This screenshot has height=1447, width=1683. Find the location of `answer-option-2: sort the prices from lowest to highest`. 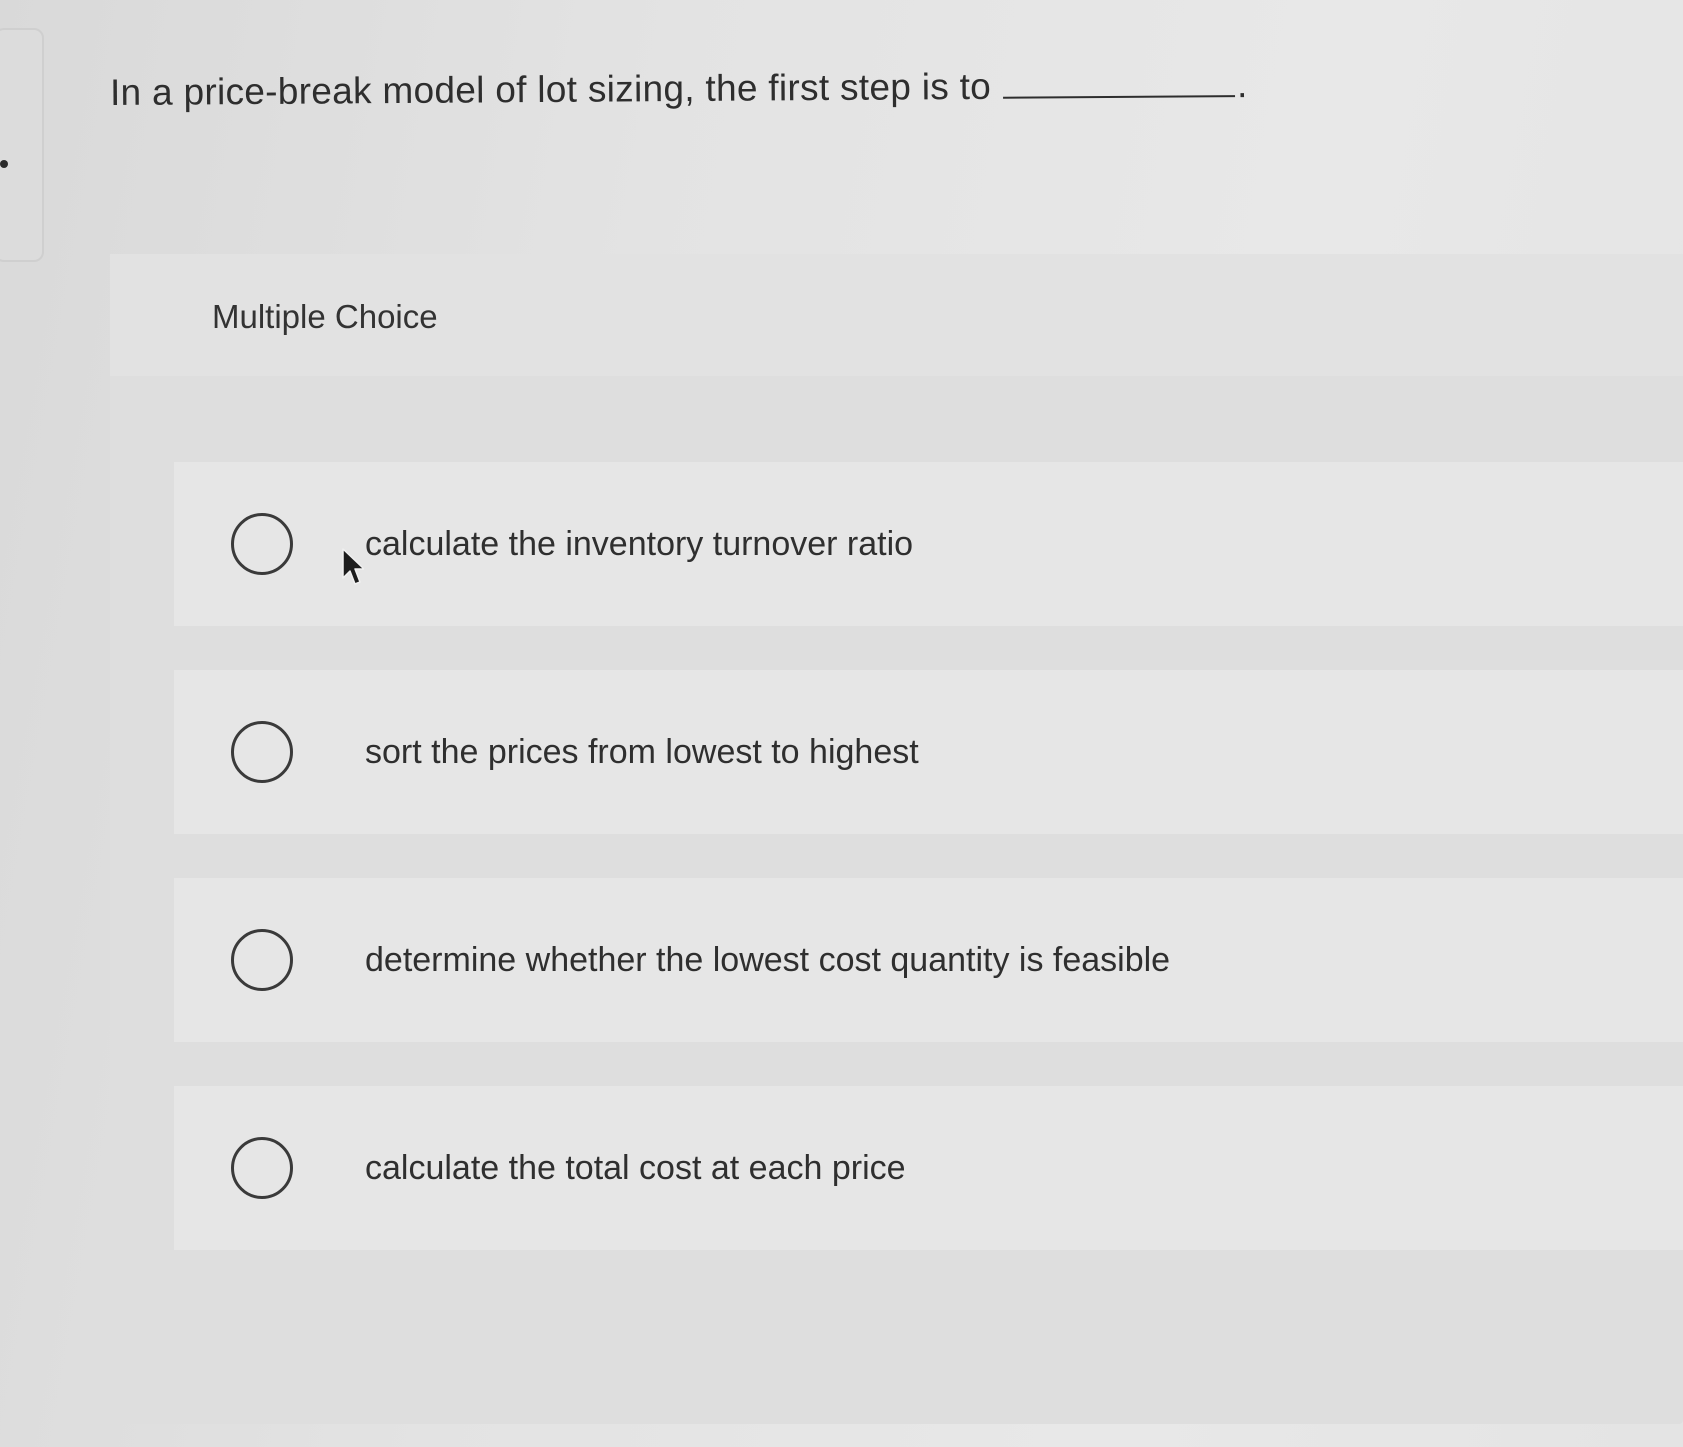

answer-option-2: sort the prices from lowest to highest is located at coordinates (928, 752).